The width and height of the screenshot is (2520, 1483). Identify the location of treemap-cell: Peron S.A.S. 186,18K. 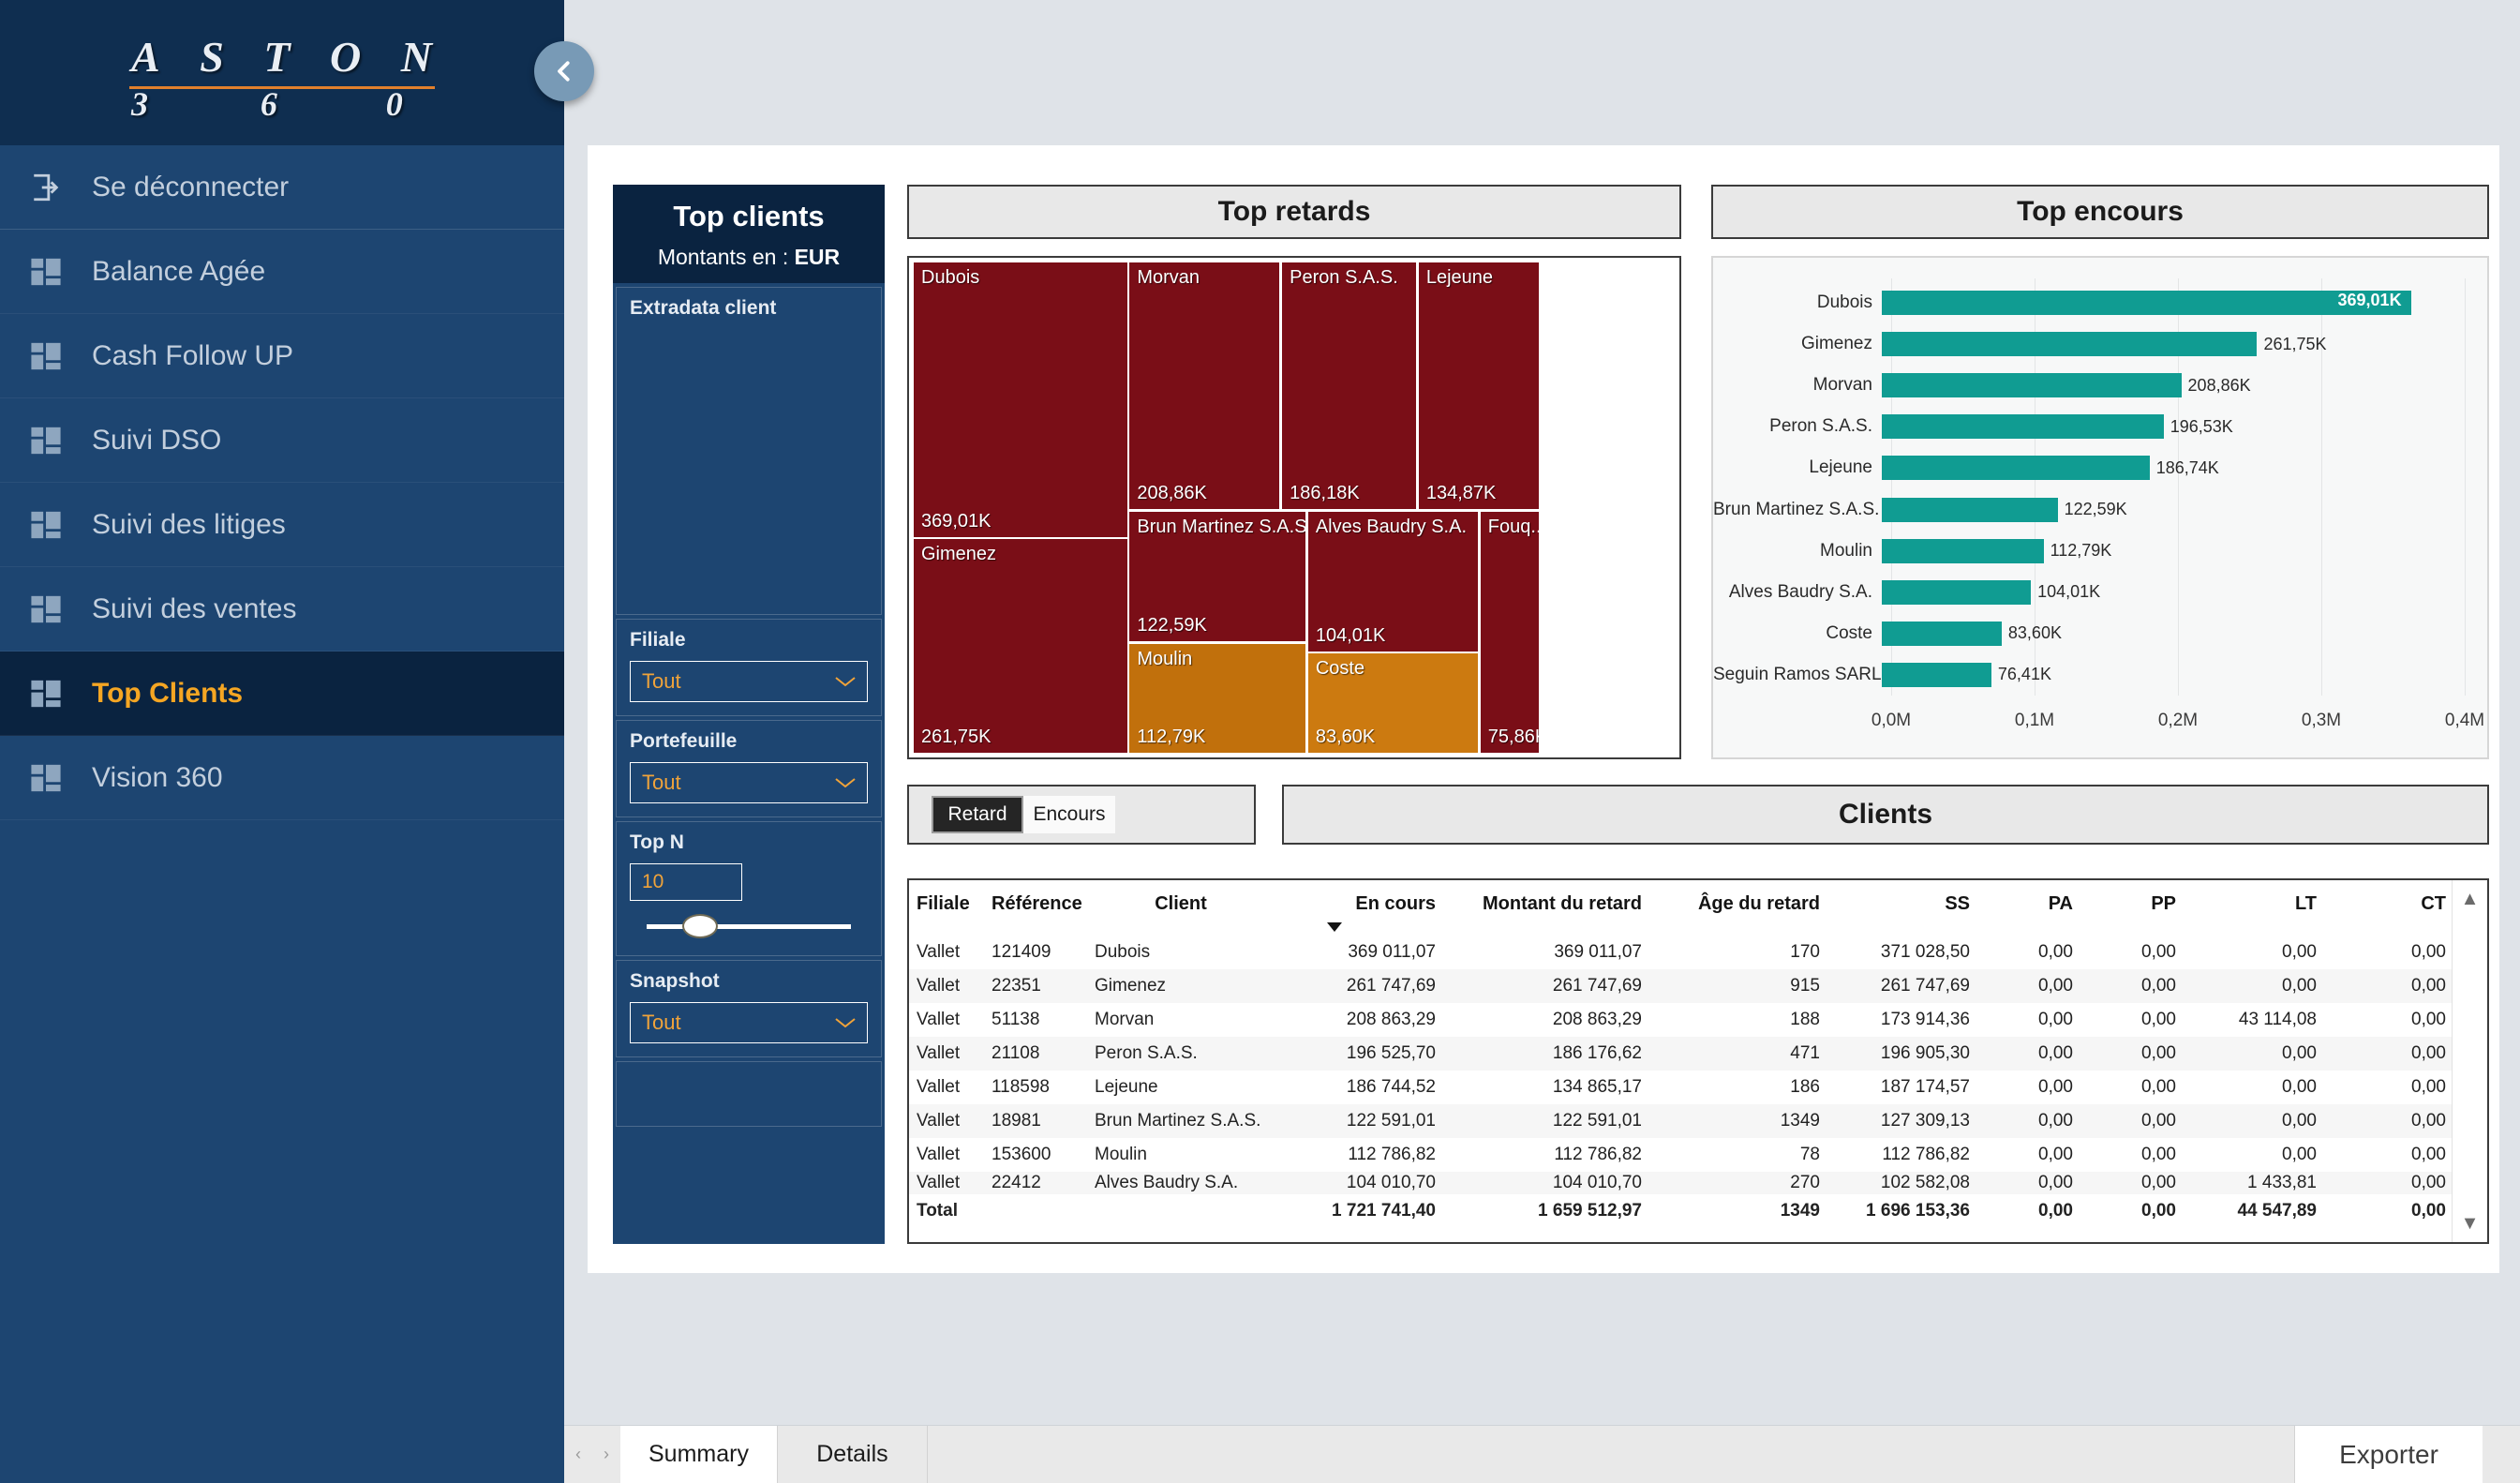
(1349, 386).